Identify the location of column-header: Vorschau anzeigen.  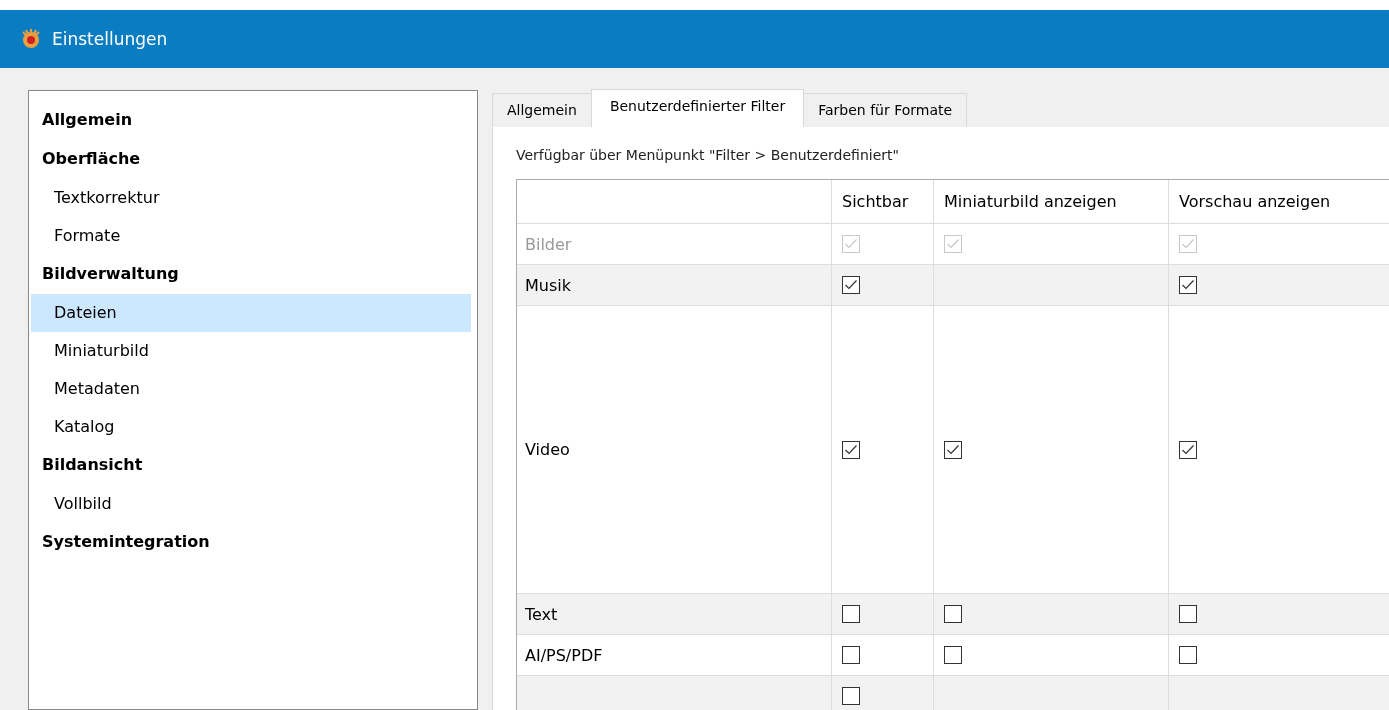
(1255, 202).